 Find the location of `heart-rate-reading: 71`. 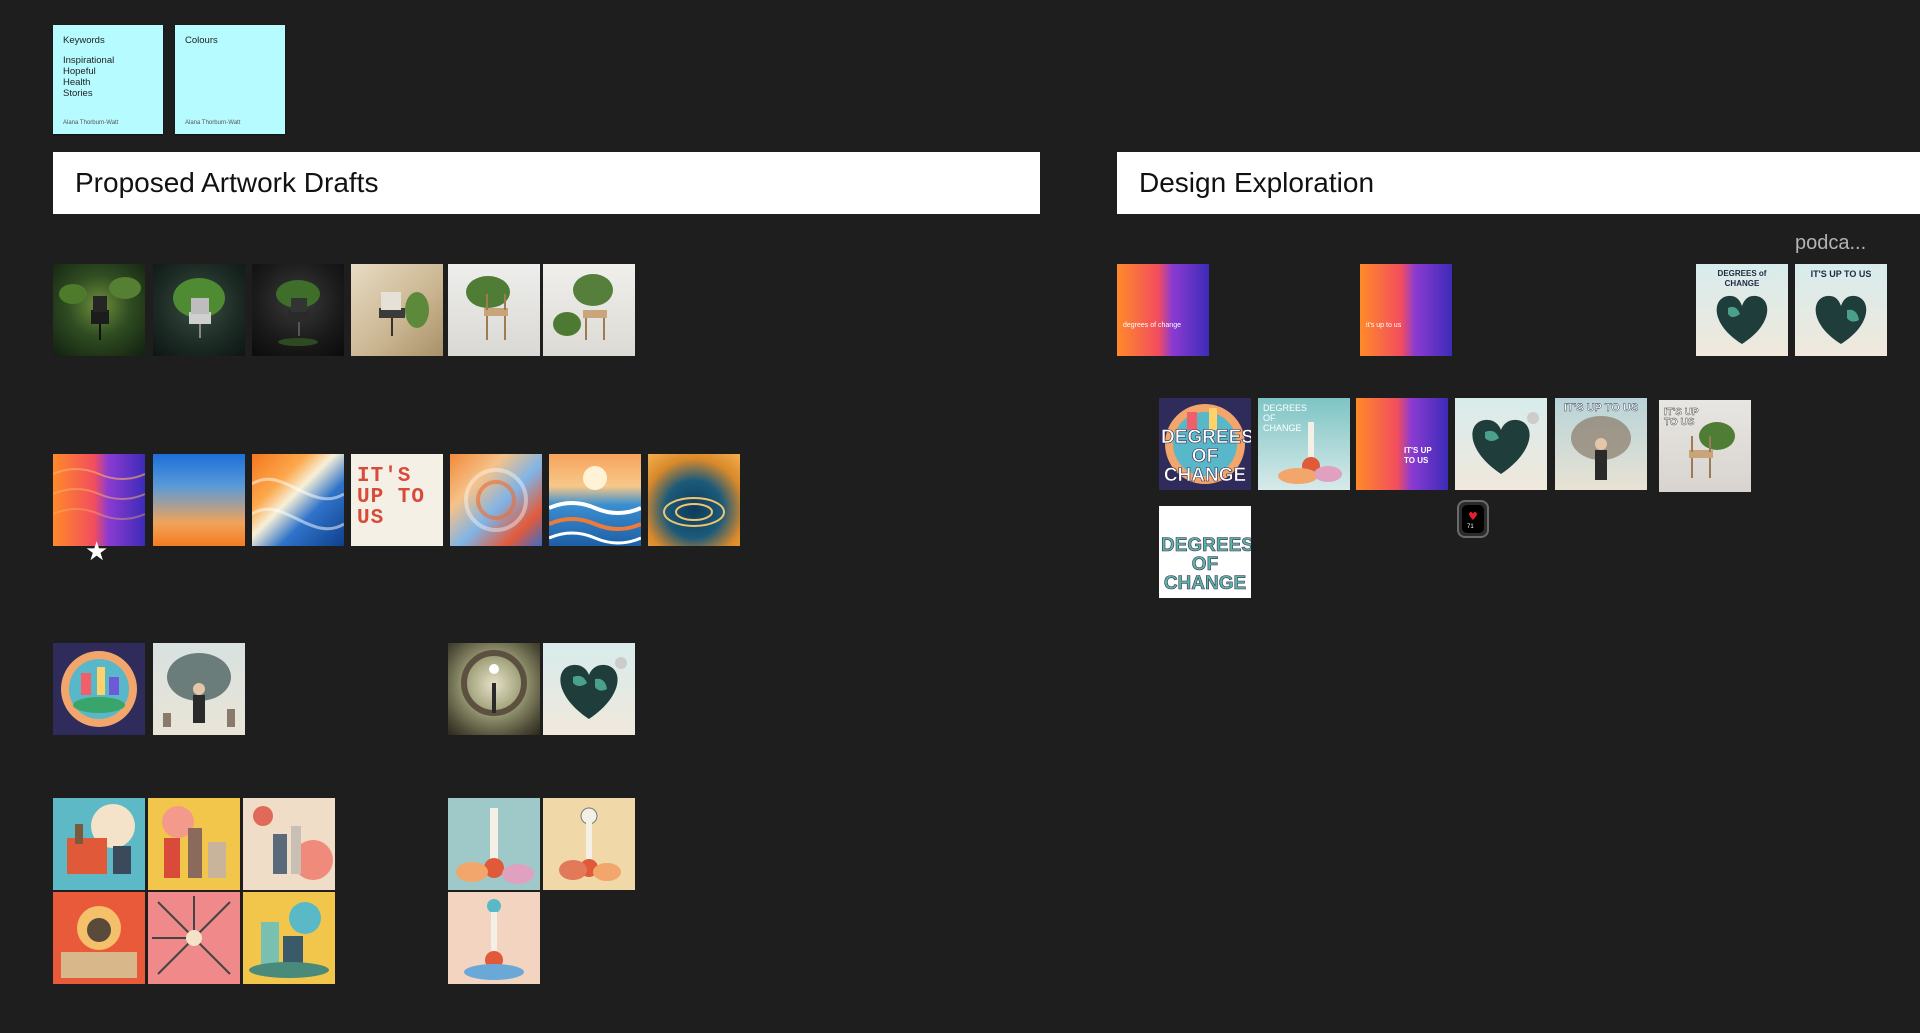

heart-rate-reading: 71 is located at coordinates (1470, 527).